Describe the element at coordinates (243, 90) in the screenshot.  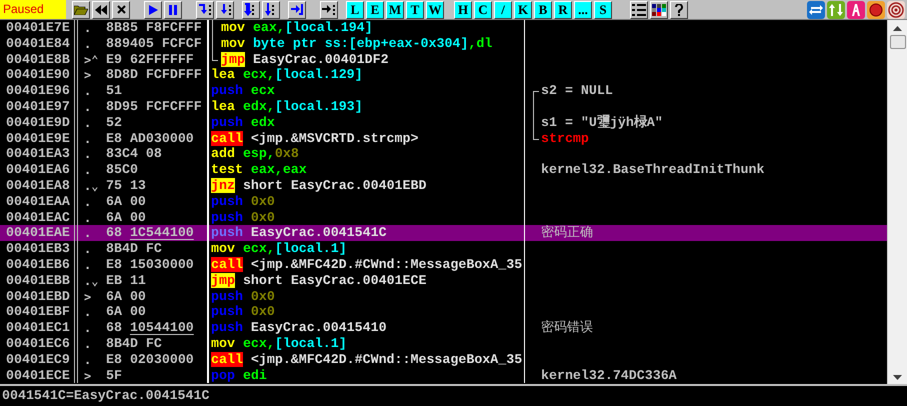
I see `disassembly-text: push ecx` at that location.